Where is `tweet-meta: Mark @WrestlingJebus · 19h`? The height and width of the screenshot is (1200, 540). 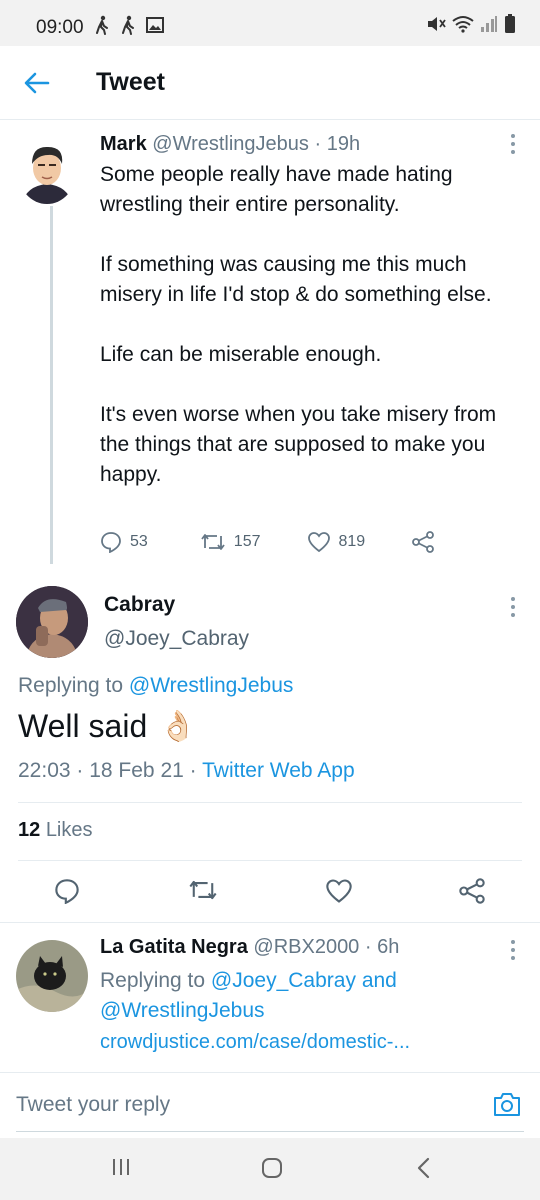
tweet-meta: Mark @WrestlingJebus · 19h is located at coordinates (230, 144).